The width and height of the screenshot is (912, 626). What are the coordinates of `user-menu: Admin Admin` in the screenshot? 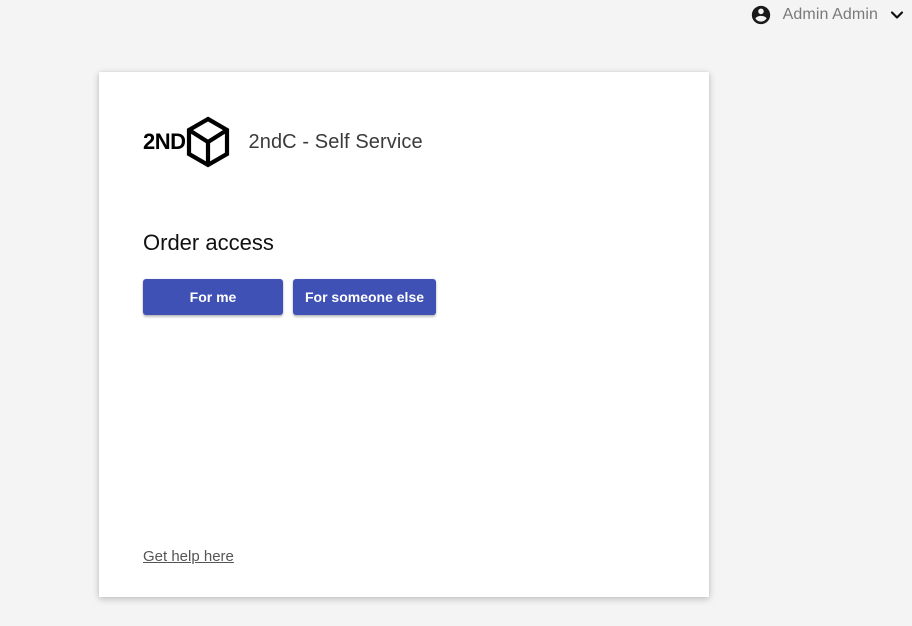 It's located at (827, 15).